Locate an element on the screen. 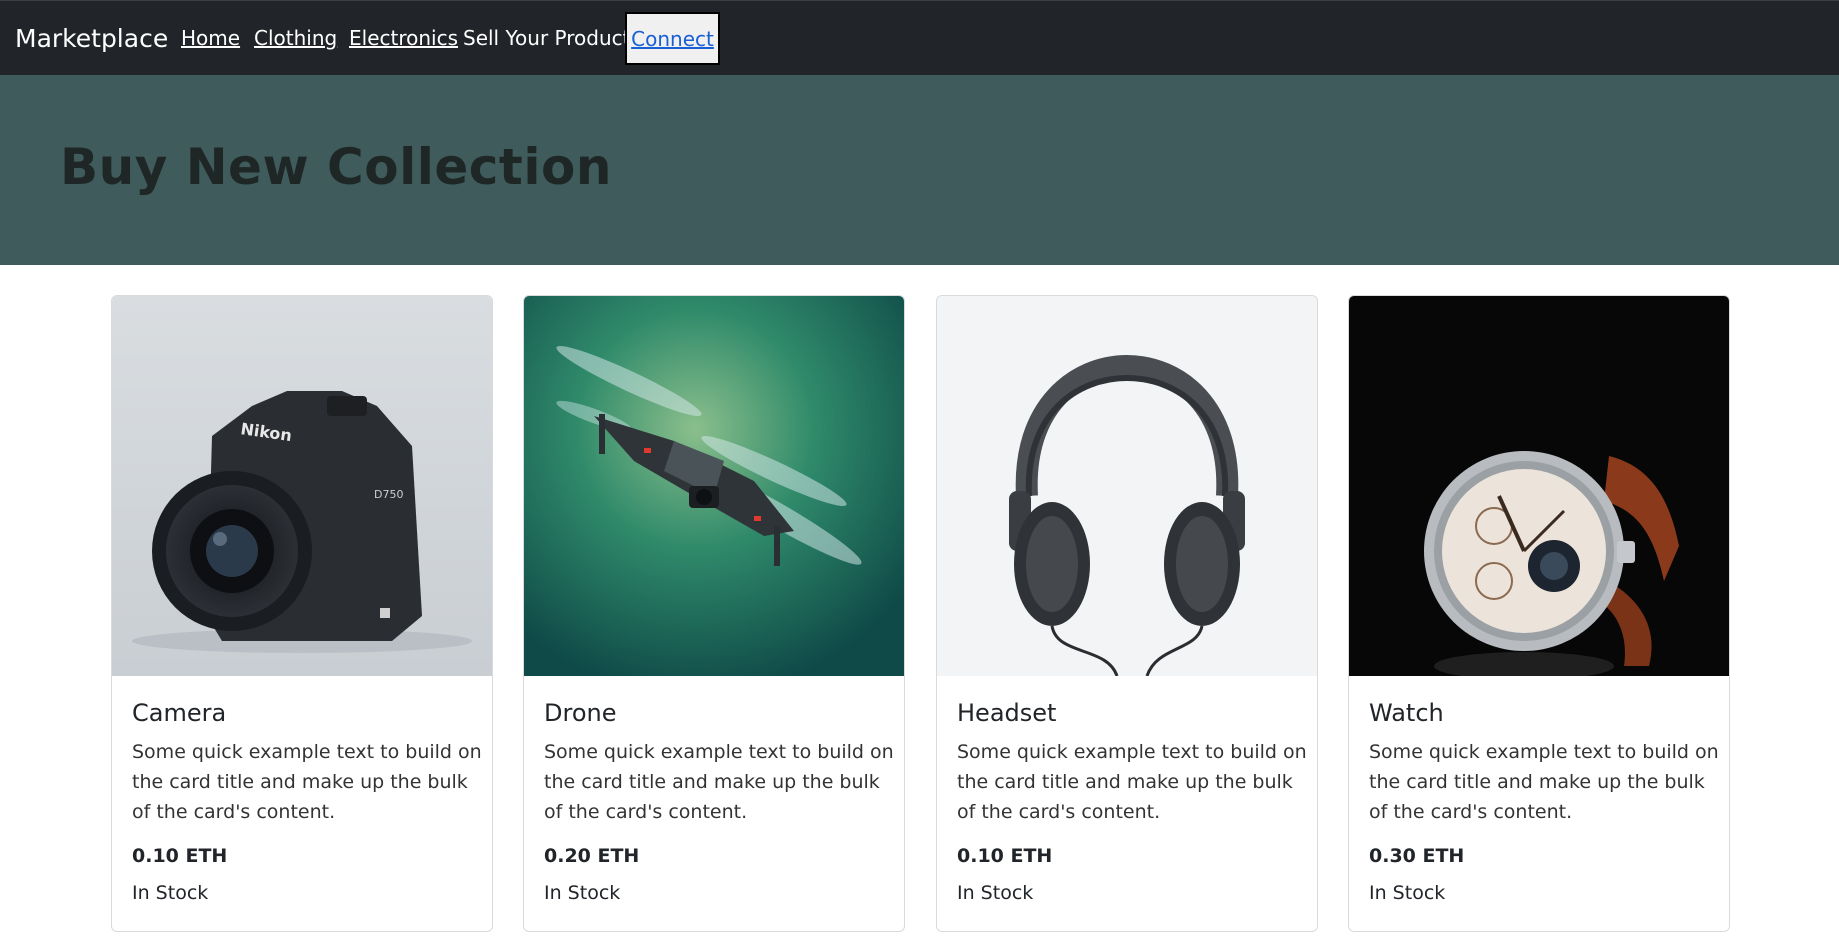 This screenshot has height=942, width=1839. card-price: 0.20 ETH is located at coordinates (592, 856).